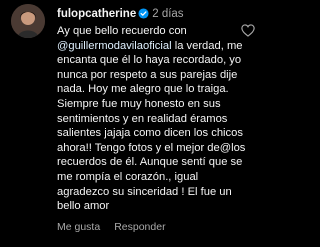 This screenshot has height=247, width=320. What do you see at coordinates (114, 46) in the screenshot?
I see `mention-link: @guillermodavilaoficial` at bounding box center [114, 46].